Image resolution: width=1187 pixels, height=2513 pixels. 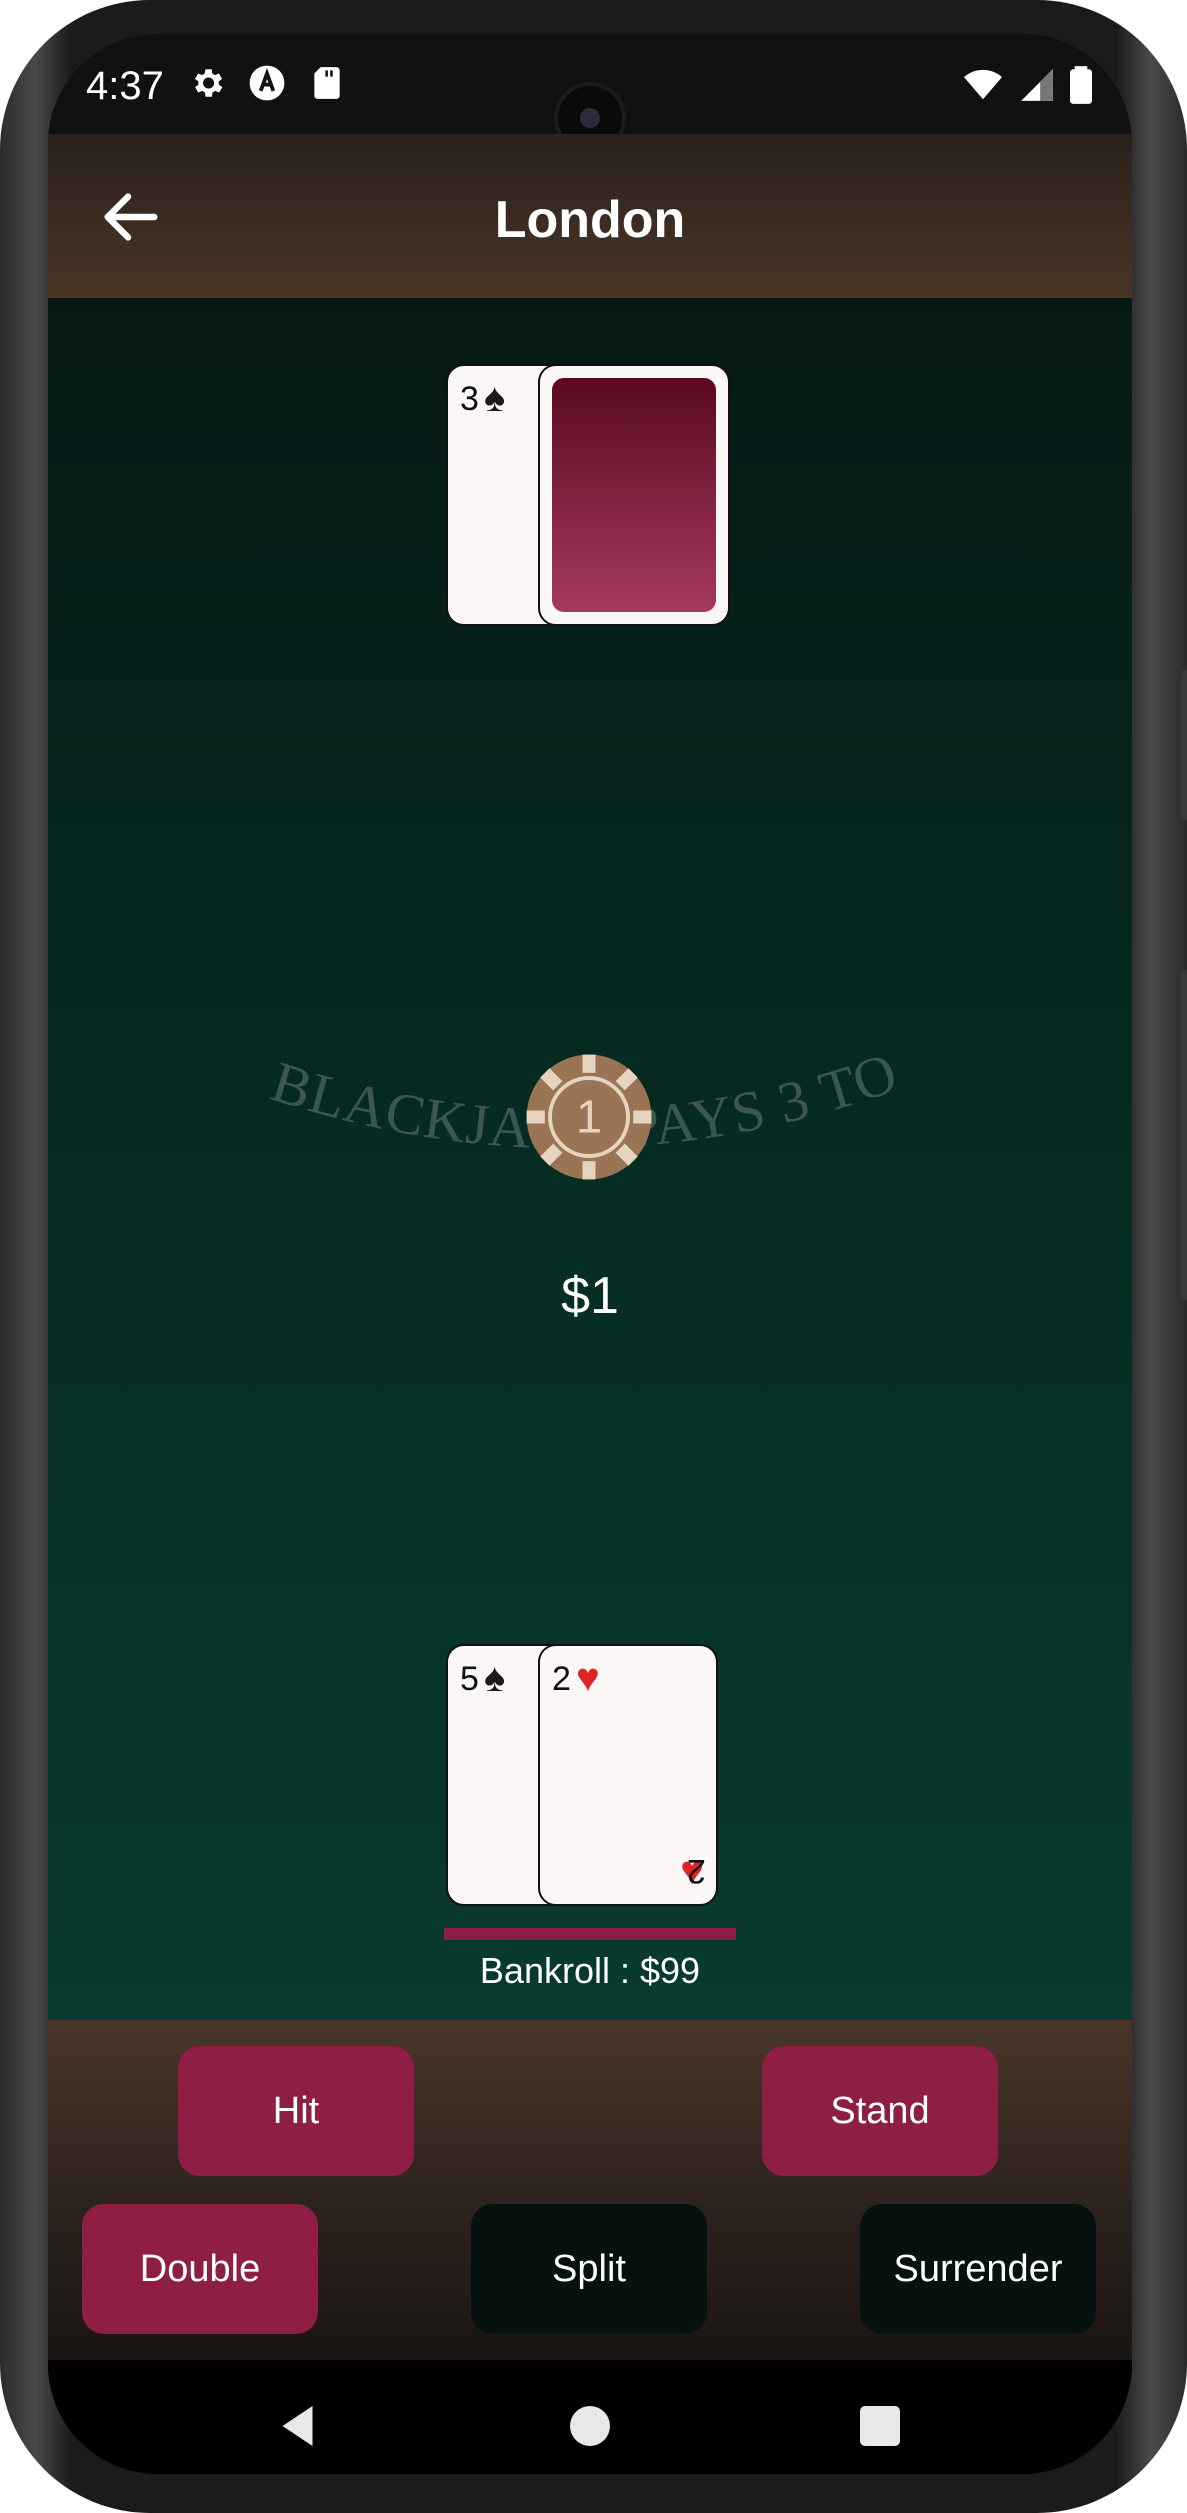 I want to click on page-title: London, so click(x=590, y=220).